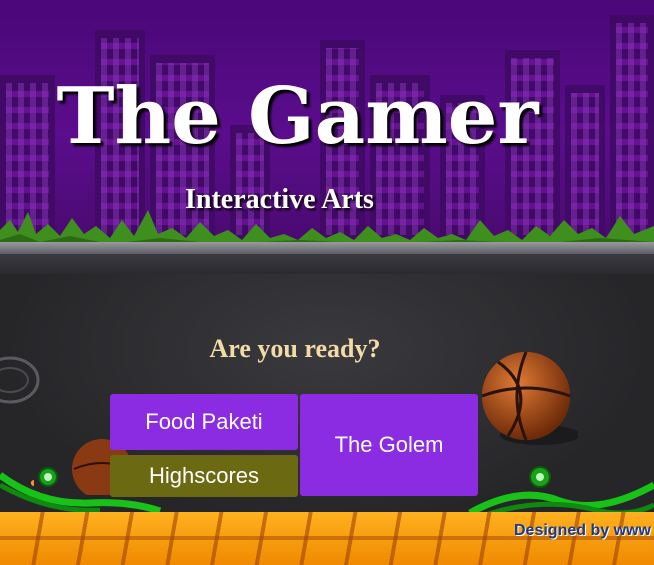 Image resolution: width=654 pixels, height=565 pixels. I want to click on ready-prompt: Are you ready?, so click(295, 348).